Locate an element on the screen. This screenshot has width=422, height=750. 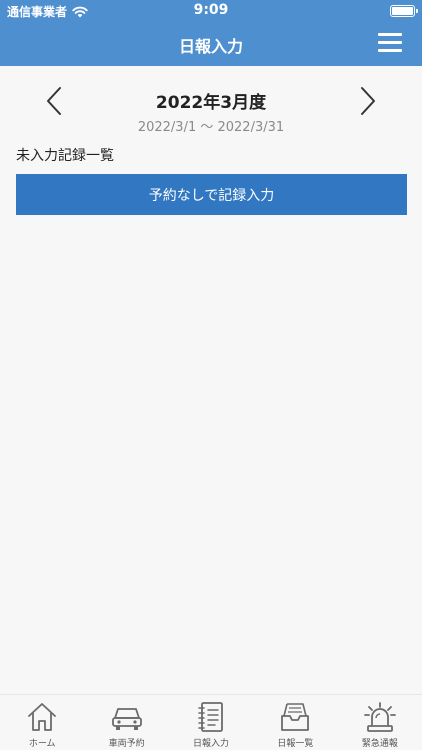
status-time: 9:09 is located at coordinates (211, 10).